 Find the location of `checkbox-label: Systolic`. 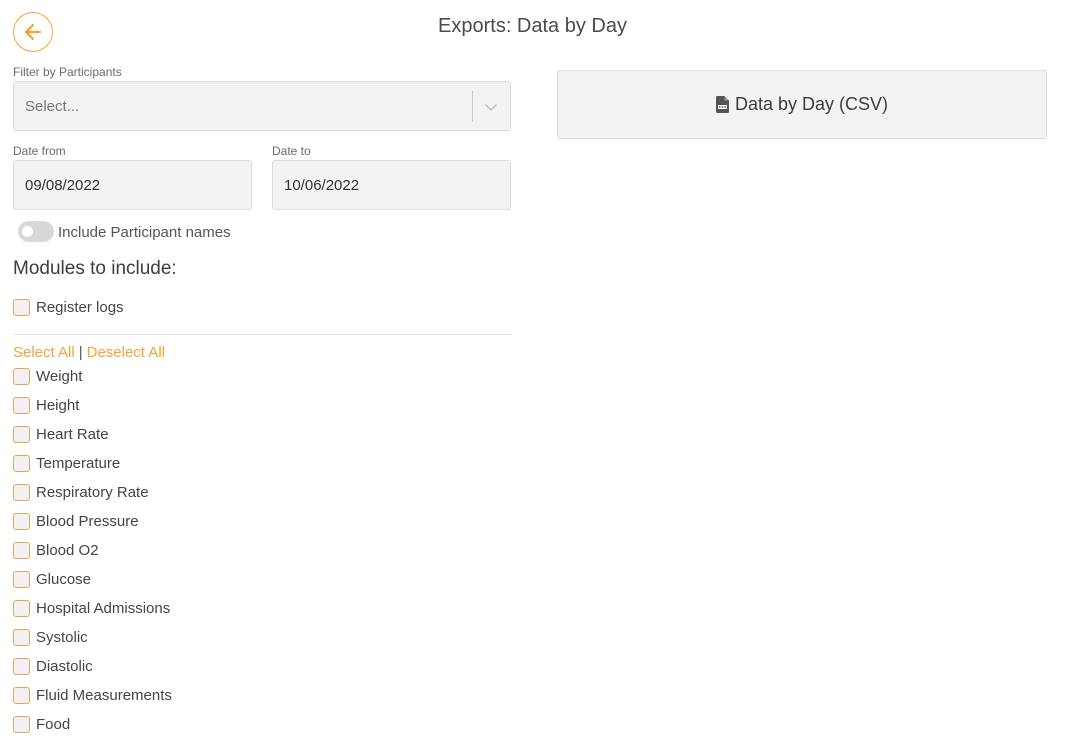

checkbox-label: Systolic is located at coordinates (62, 637).